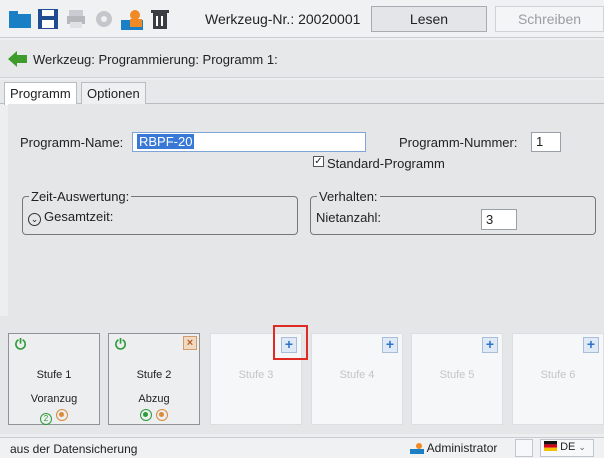 The height and width of the screenshot is (458, 604). What do you see at coordinates (160, 212) in the screenshot?
I see `time-evaluation-group: Zeit-Auswertung: ⌄ Gesamtzeit:` at bounding box center [160, 212].